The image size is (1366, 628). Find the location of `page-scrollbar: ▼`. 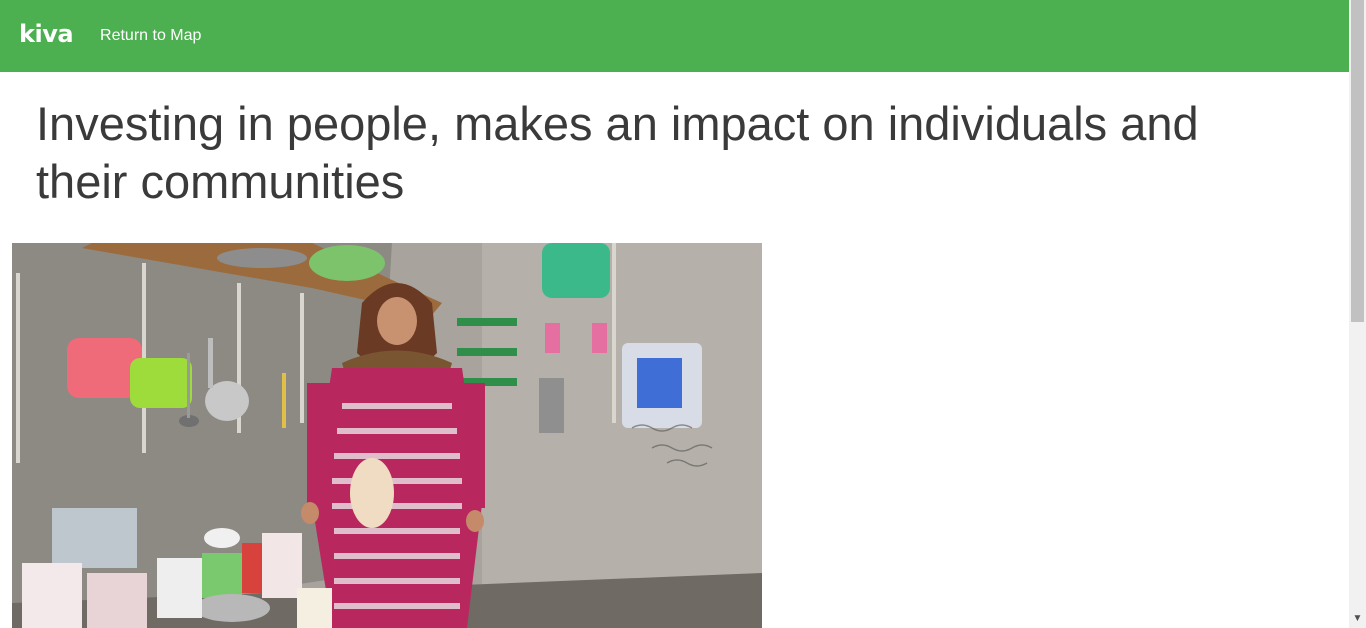

page-scrollbar: ▼ is located at coordinates (1357, 314).